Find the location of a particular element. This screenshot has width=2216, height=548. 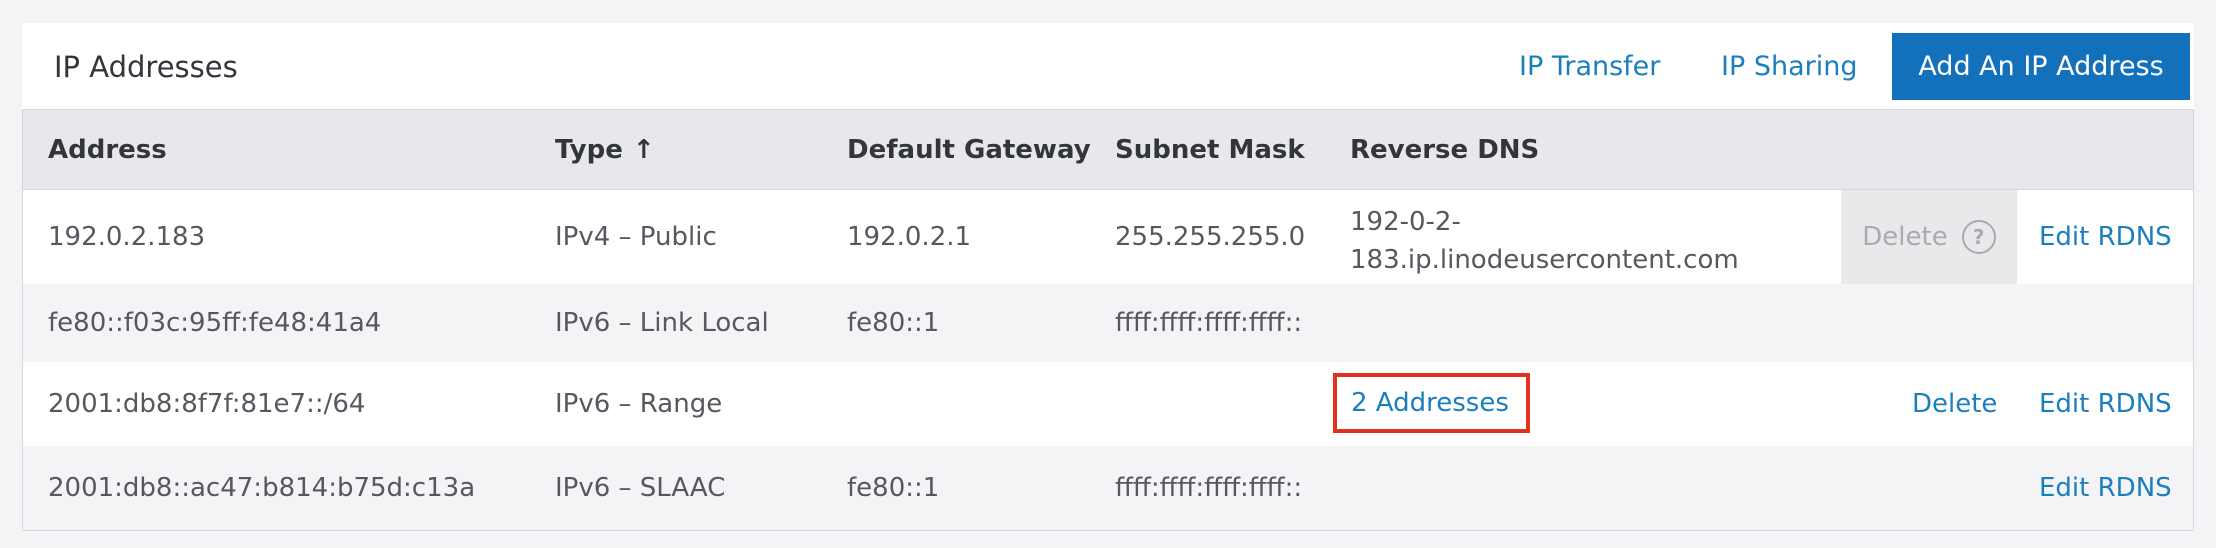

delete-link: Delete is located at coordinates (1954, 404).